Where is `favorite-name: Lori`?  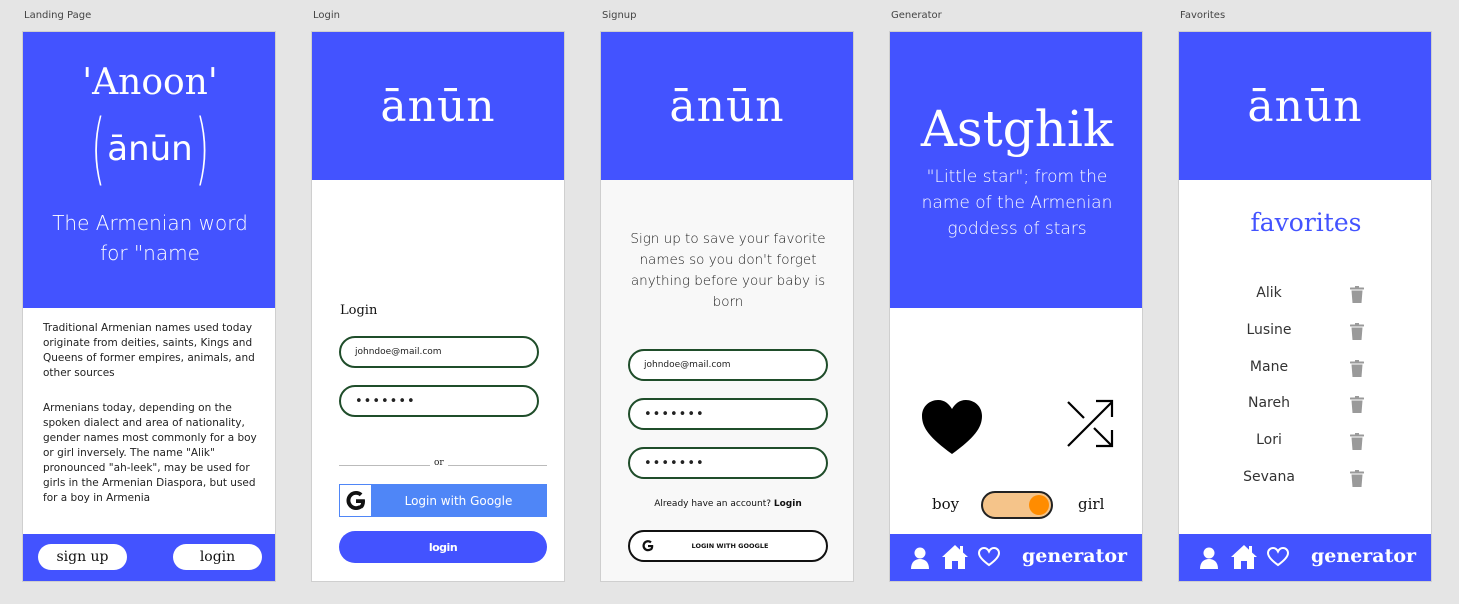 favorite-name: Lori is located at coordinates (1269, 440).